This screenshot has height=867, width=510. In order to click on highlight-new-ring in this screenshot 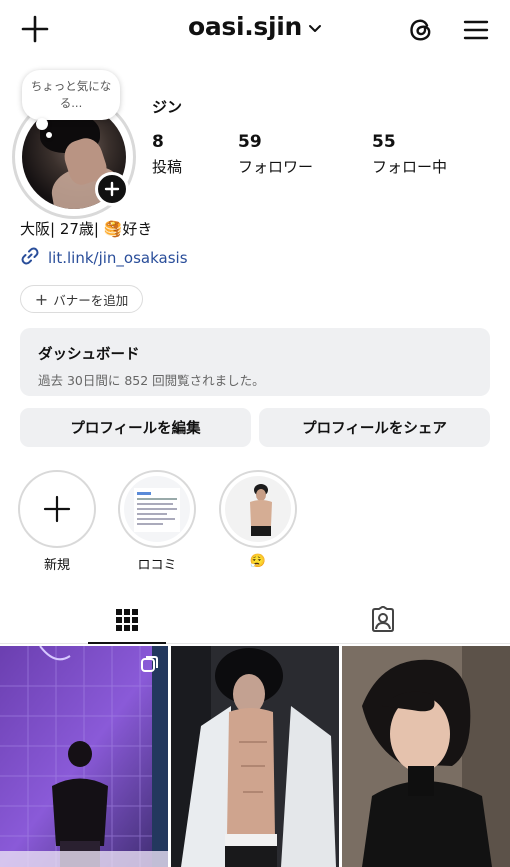, I will do `click(57, 509)`.